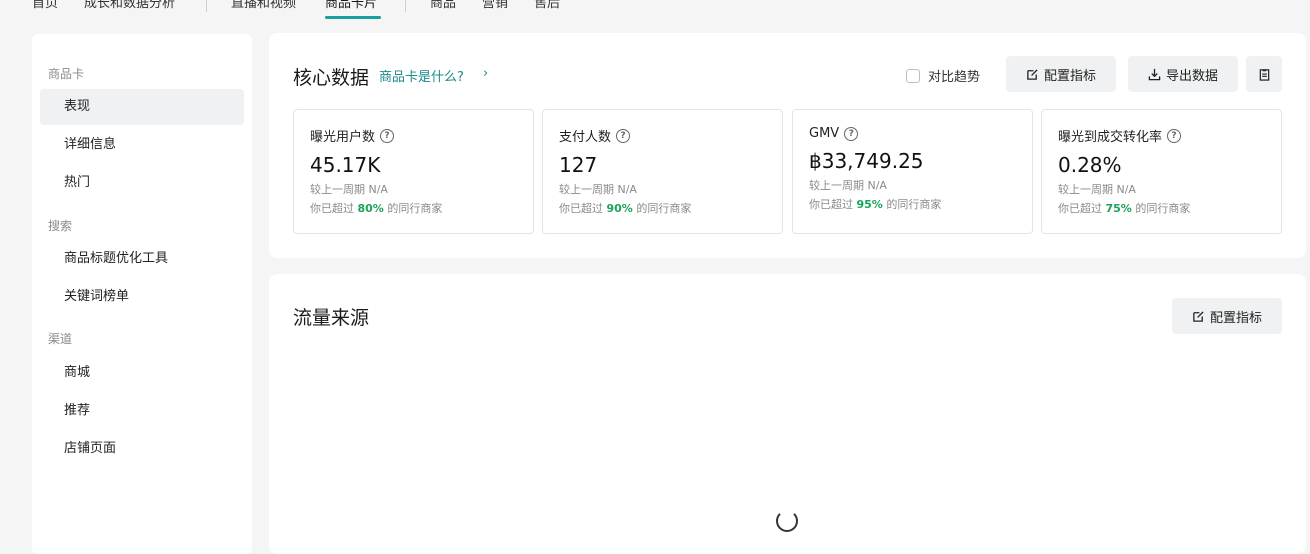 The image size is (1310, 554). I want to click on export-data-button: 导出数据, so click(1183, 74).